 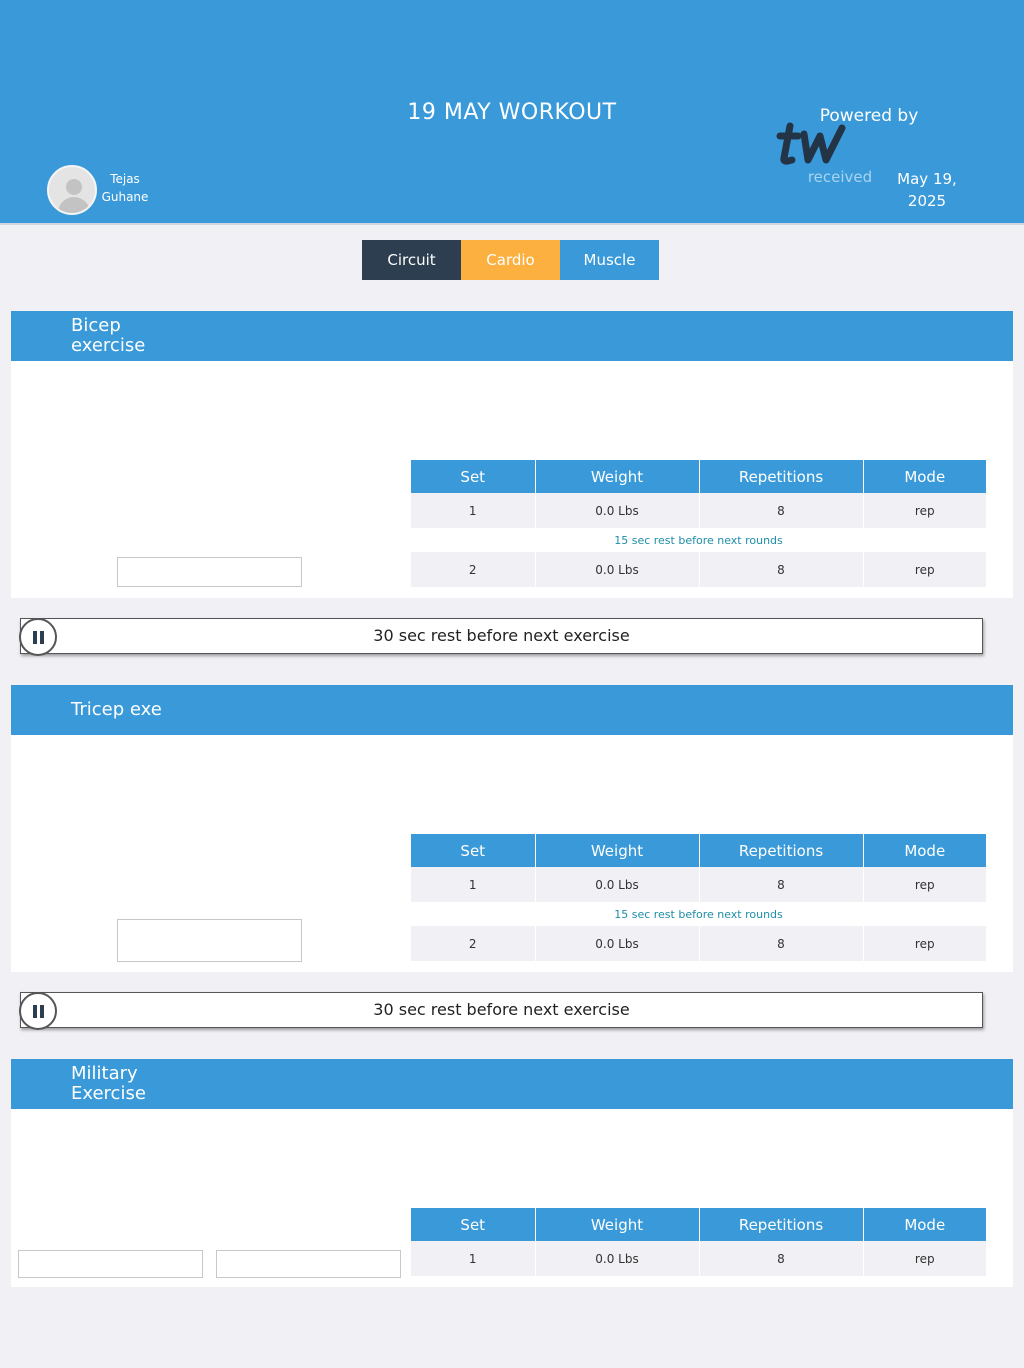 What do you see at coordinates (108, 1083) in the screenshot?
I see `exercise-name: Military Exercise` at bounding box center [108, 1083].